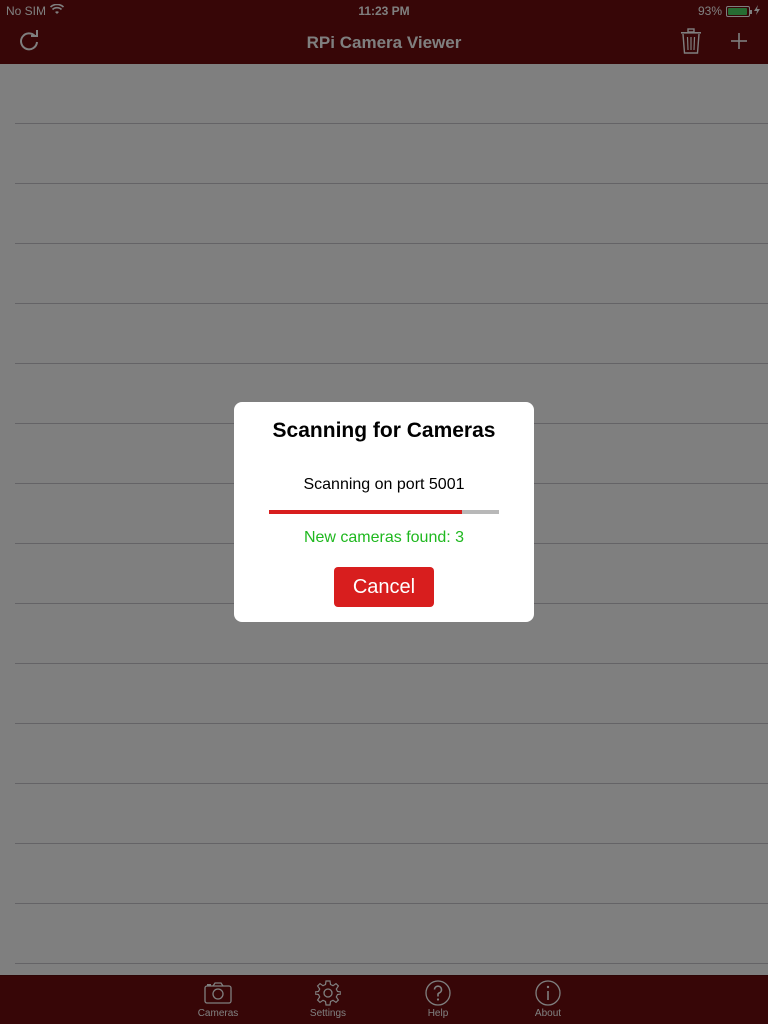 This screenshot has height=1024, width=768. Describe the element at coordinates (384, 484) in the screenshot. I see `scan-status-text: Scanning on port 5001` at that location.